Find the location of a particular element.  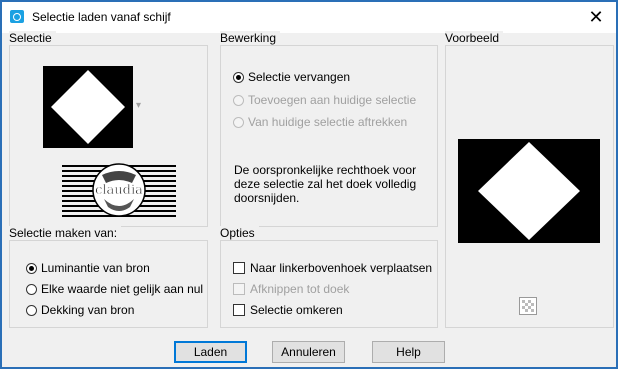

voorbeeld-label: Voorbeeld is located at coordinates (474, 38).